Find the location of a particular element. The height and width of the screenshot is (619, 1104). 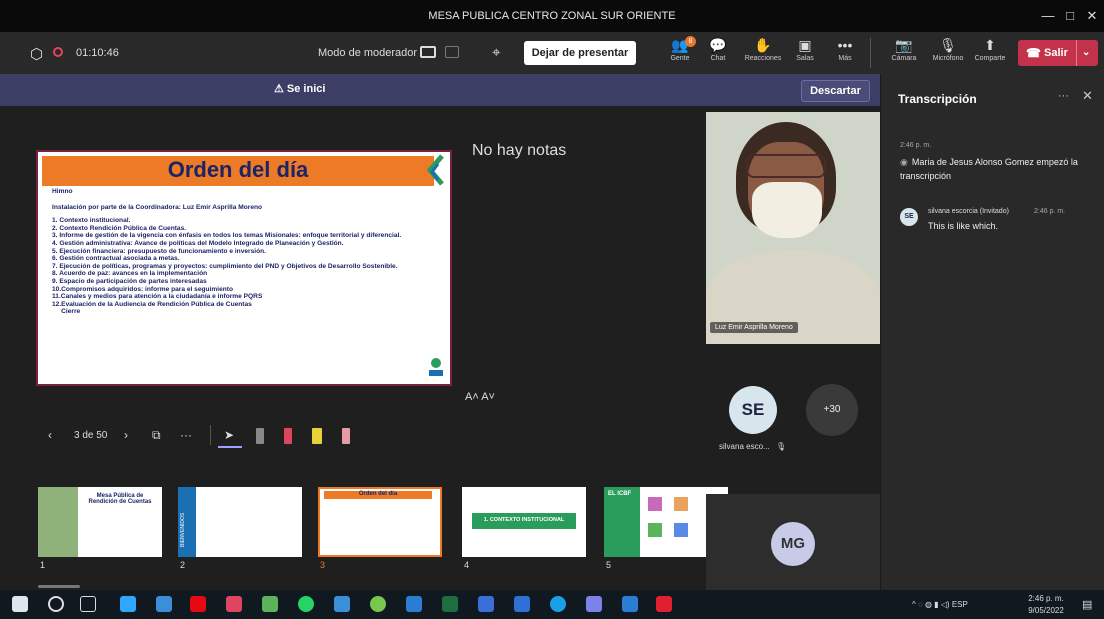

panel-title: Transcripción is located at coordinates (937, 99).